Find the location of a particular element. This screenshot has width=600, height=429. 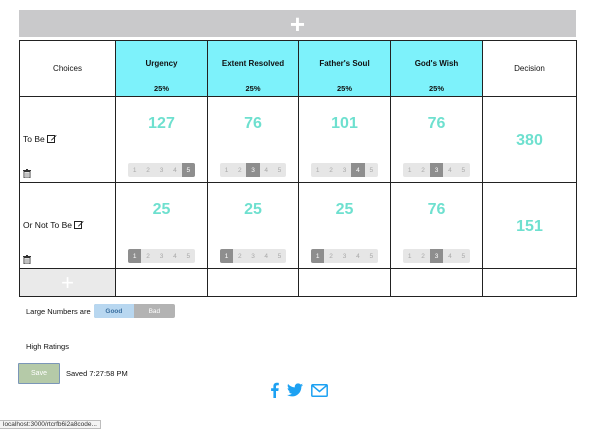

large-numbers-label: Large Numbers are is located at coordinates (58, 311).